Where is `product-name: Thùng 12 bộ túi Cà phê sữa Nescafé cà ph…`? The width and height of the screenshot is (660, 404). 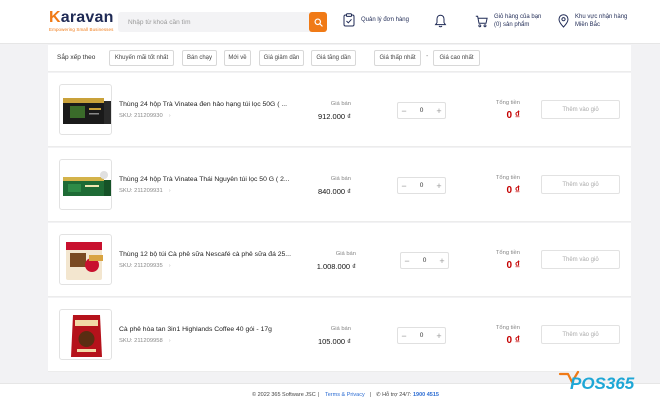 product-name: Thùng 12 bộ túi Cà phê sữa Nescafé cà ph… is located at coordinates (205, 254).